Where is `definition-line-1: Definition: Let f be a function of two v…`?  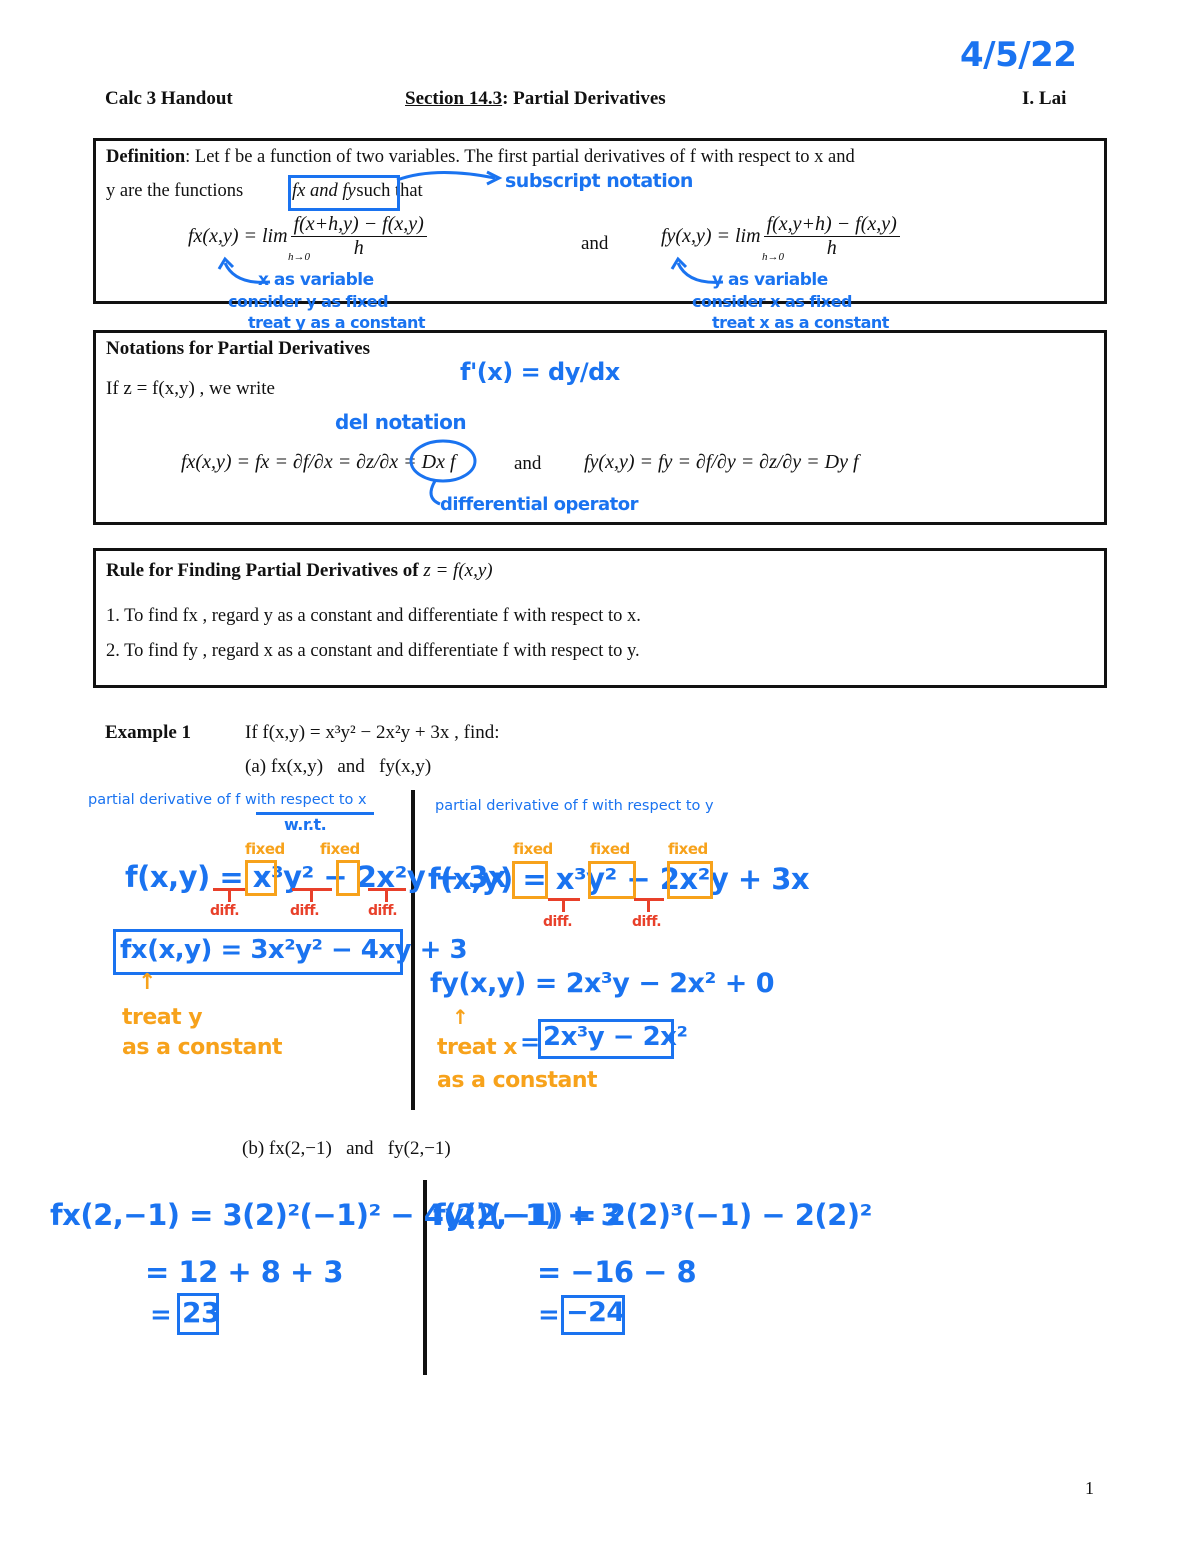
definition-line-1: Definition: Let f be a function of two v… is located at coordinates (480, 157).